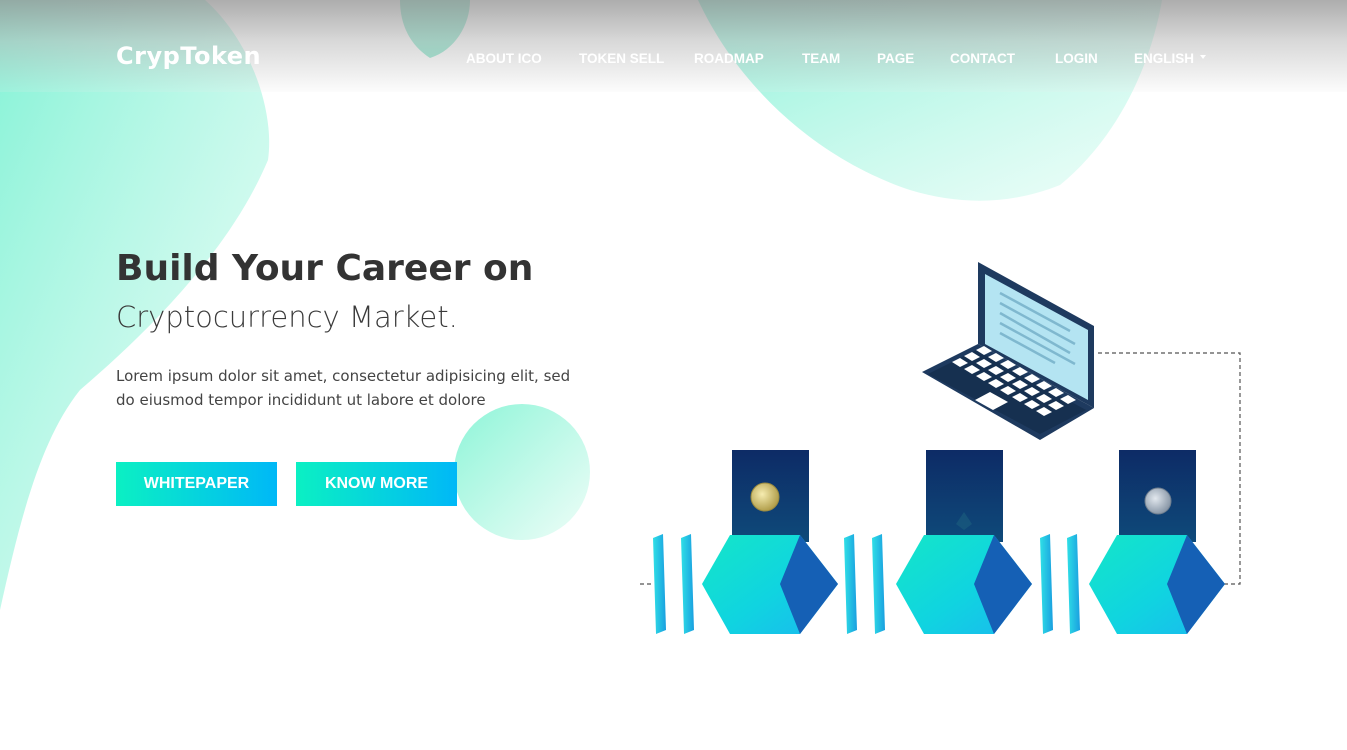  I want to click on litecoin-coin-icon, so click(1158, 501).